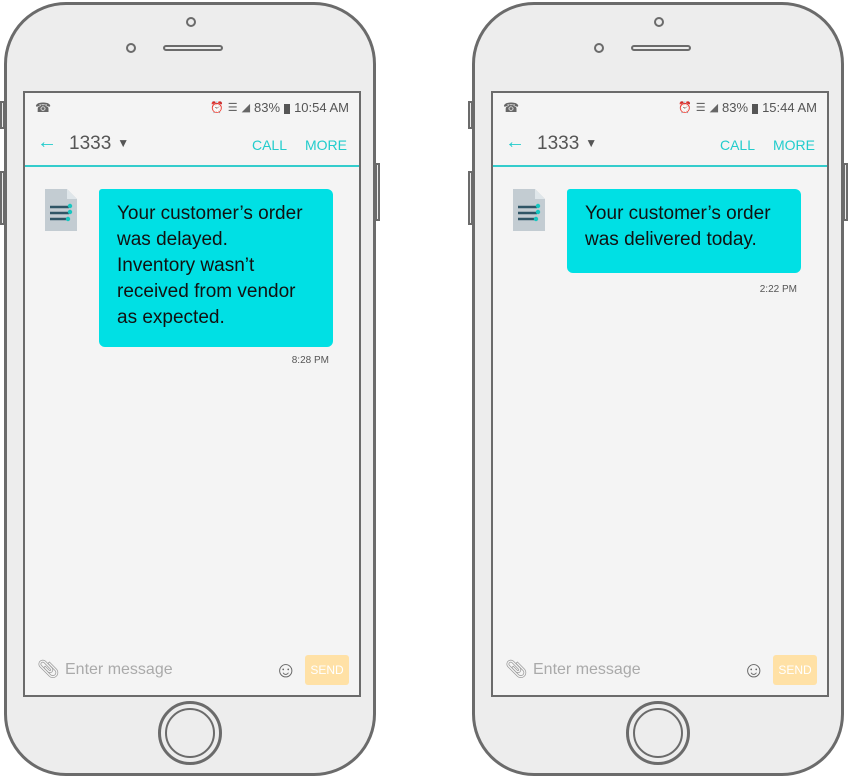  What do you see at coordinates (186, 265) in the screenshot?
I see `message-line: Inventory wasn’t` at bounding box center [186, 265].